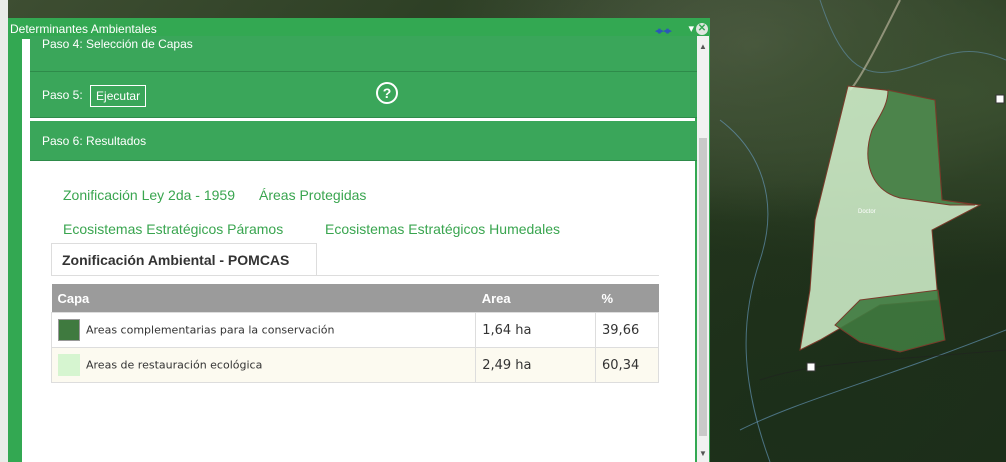 This screenshot has width=1006, height=462. I want to click on execute-button: Ejecutar, so click(118, 95).